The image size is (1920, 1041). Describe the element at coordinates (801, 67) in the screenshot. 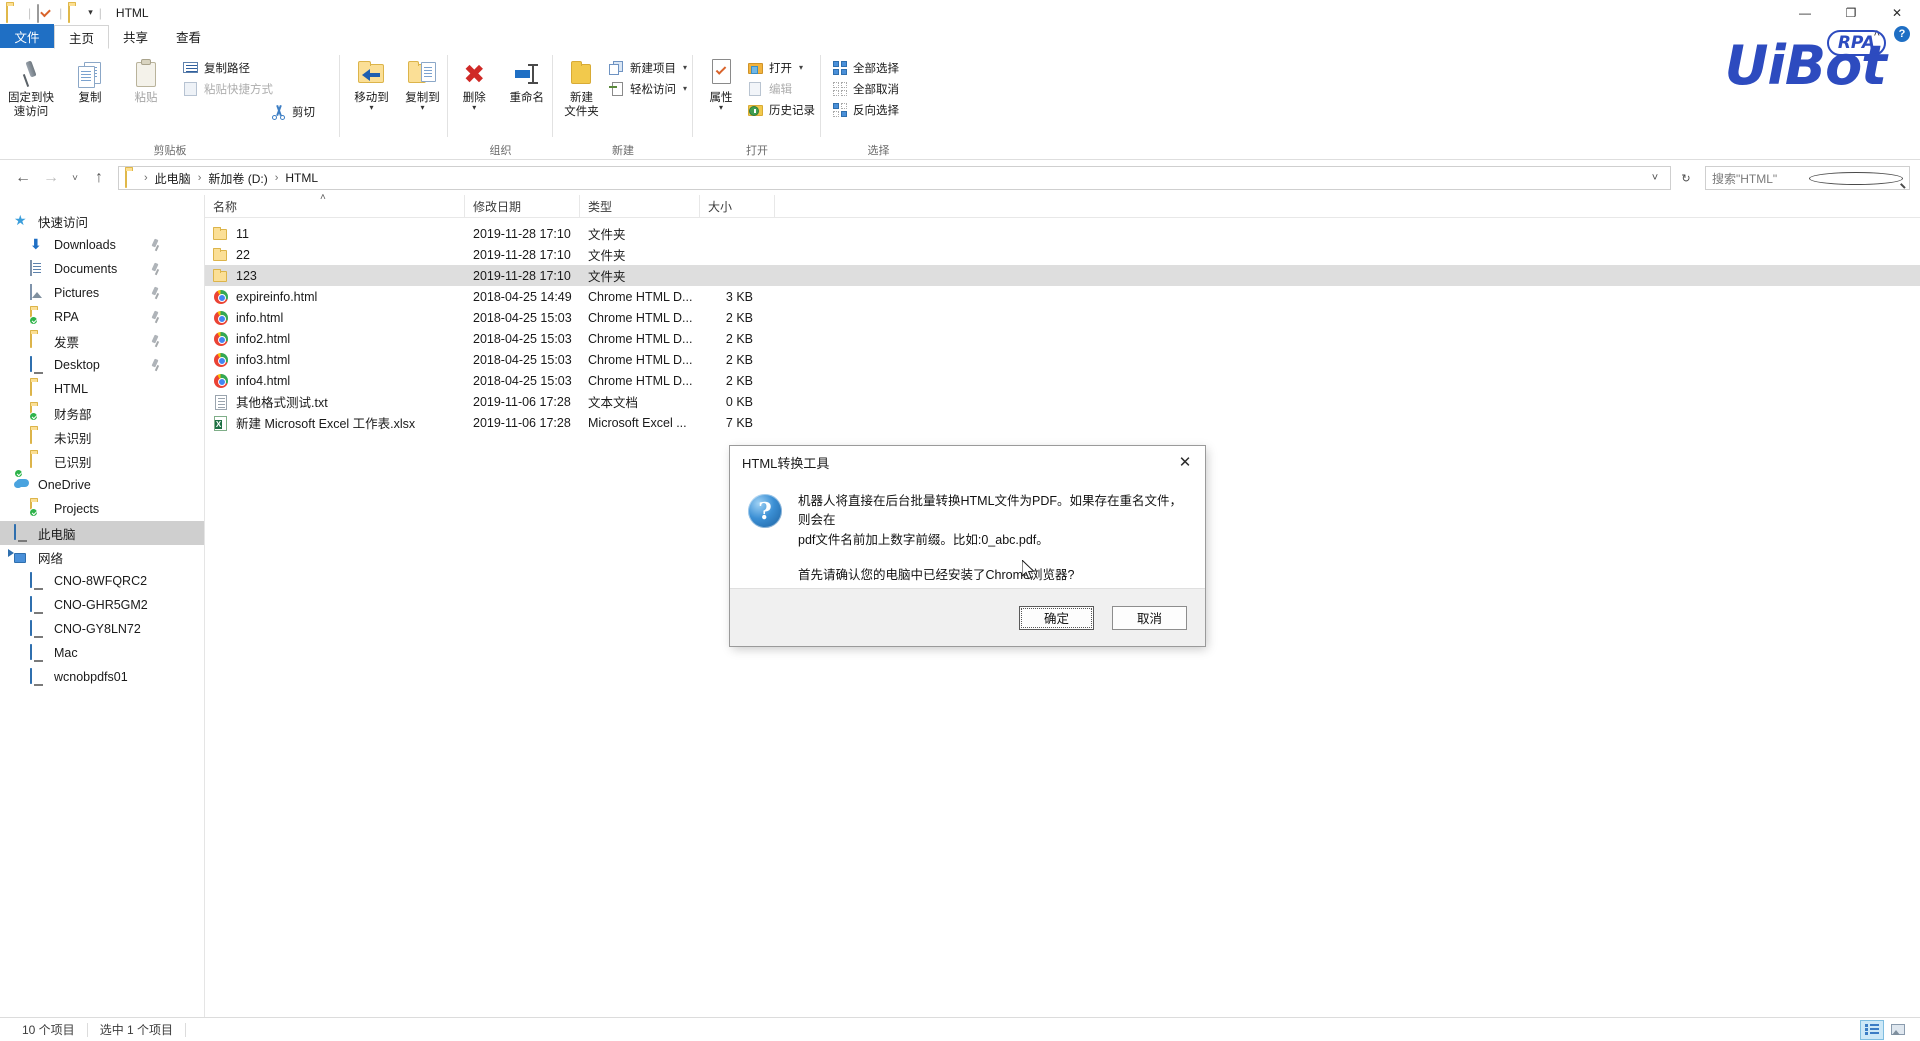

I see `open-chevron-down-icon: ▾` at that location.